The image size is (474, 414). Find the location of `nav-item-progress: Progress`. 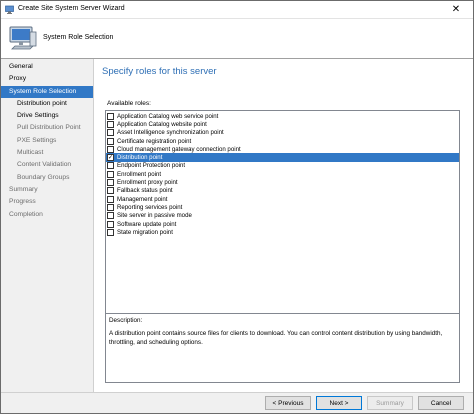

nav-item-progress: Progress is located at coordinates (22, 202).